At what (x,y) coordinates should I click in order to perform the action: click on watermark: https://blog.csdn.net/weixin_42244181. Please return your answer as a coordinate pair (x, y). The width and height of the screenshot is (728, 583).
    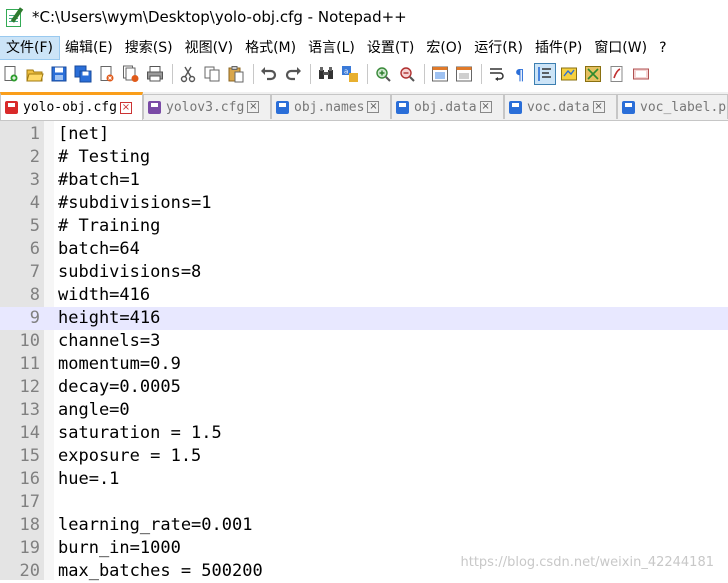
    Looking at the image, I should click on (587, 562).